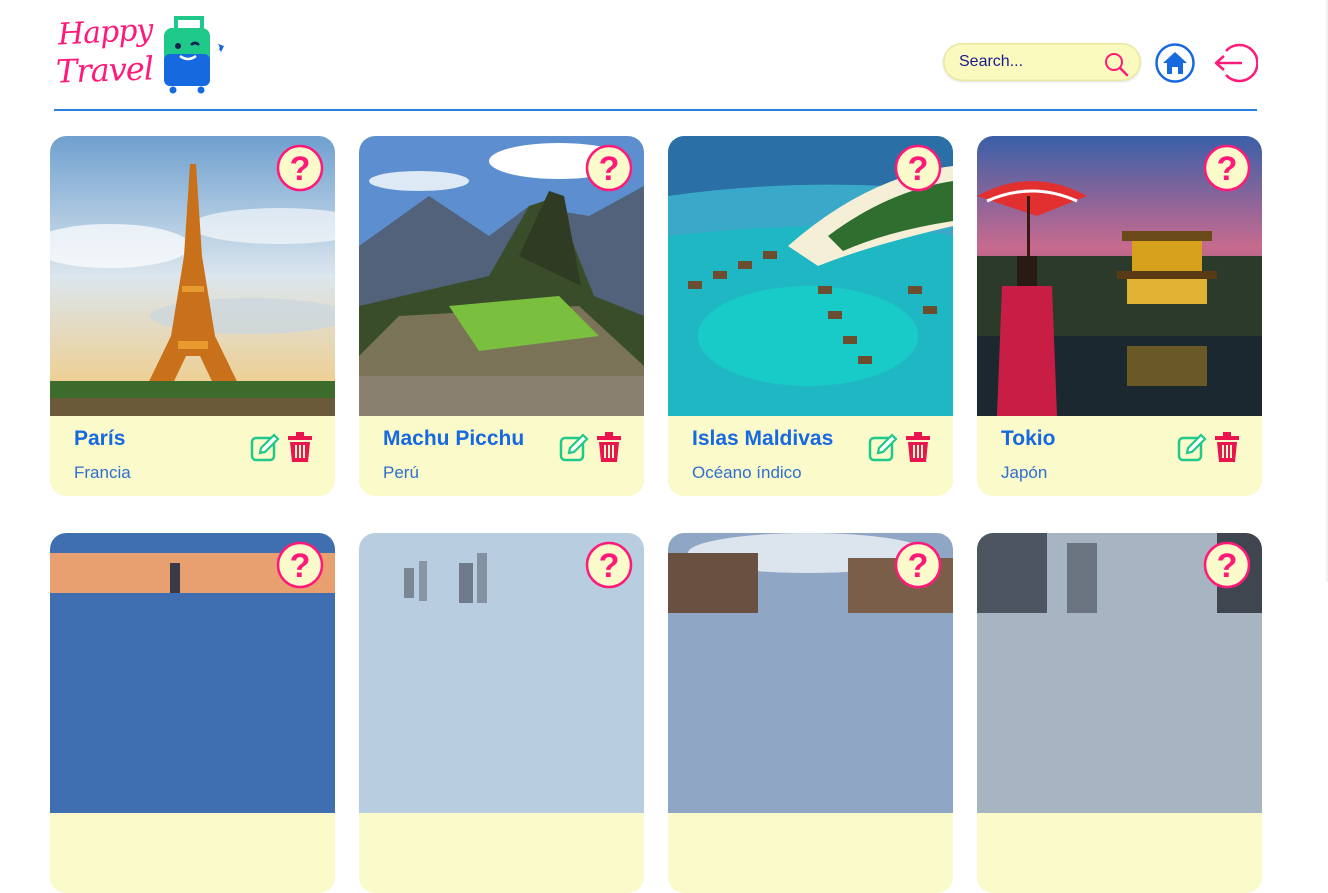 This screenshot has width=1328, height=893. I want to click on logout-icon, so click(1235, 63).